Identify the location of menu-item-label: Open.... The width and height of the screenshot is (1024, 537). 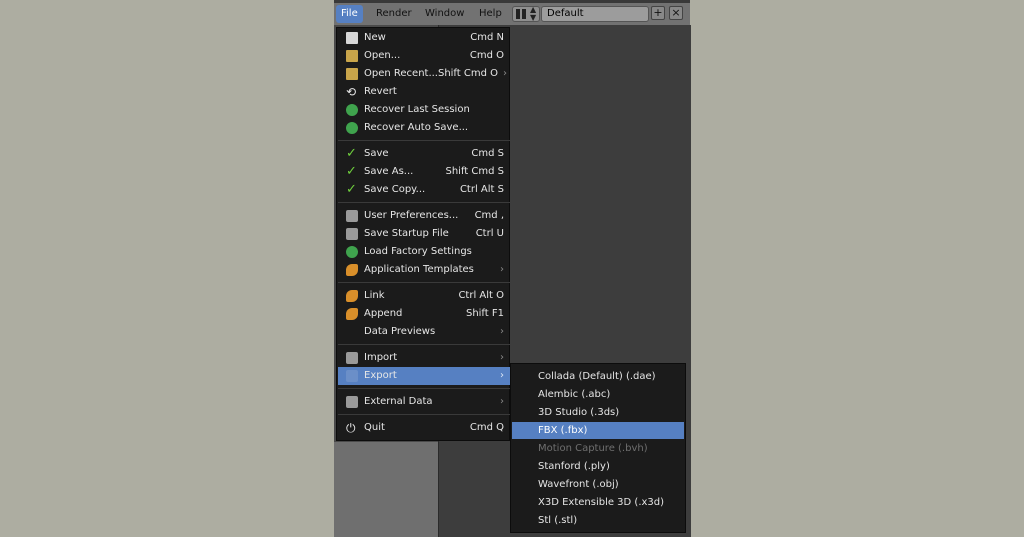
(382, 55).